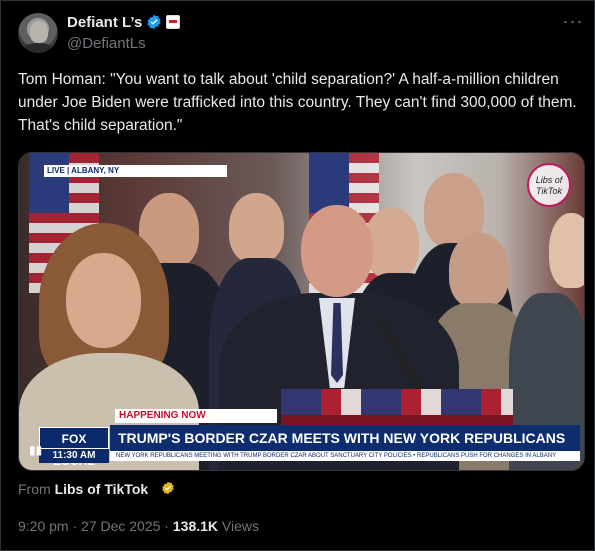 The image size is (595, 551). I want to click on verified-badge-icon, so click(154, 22).